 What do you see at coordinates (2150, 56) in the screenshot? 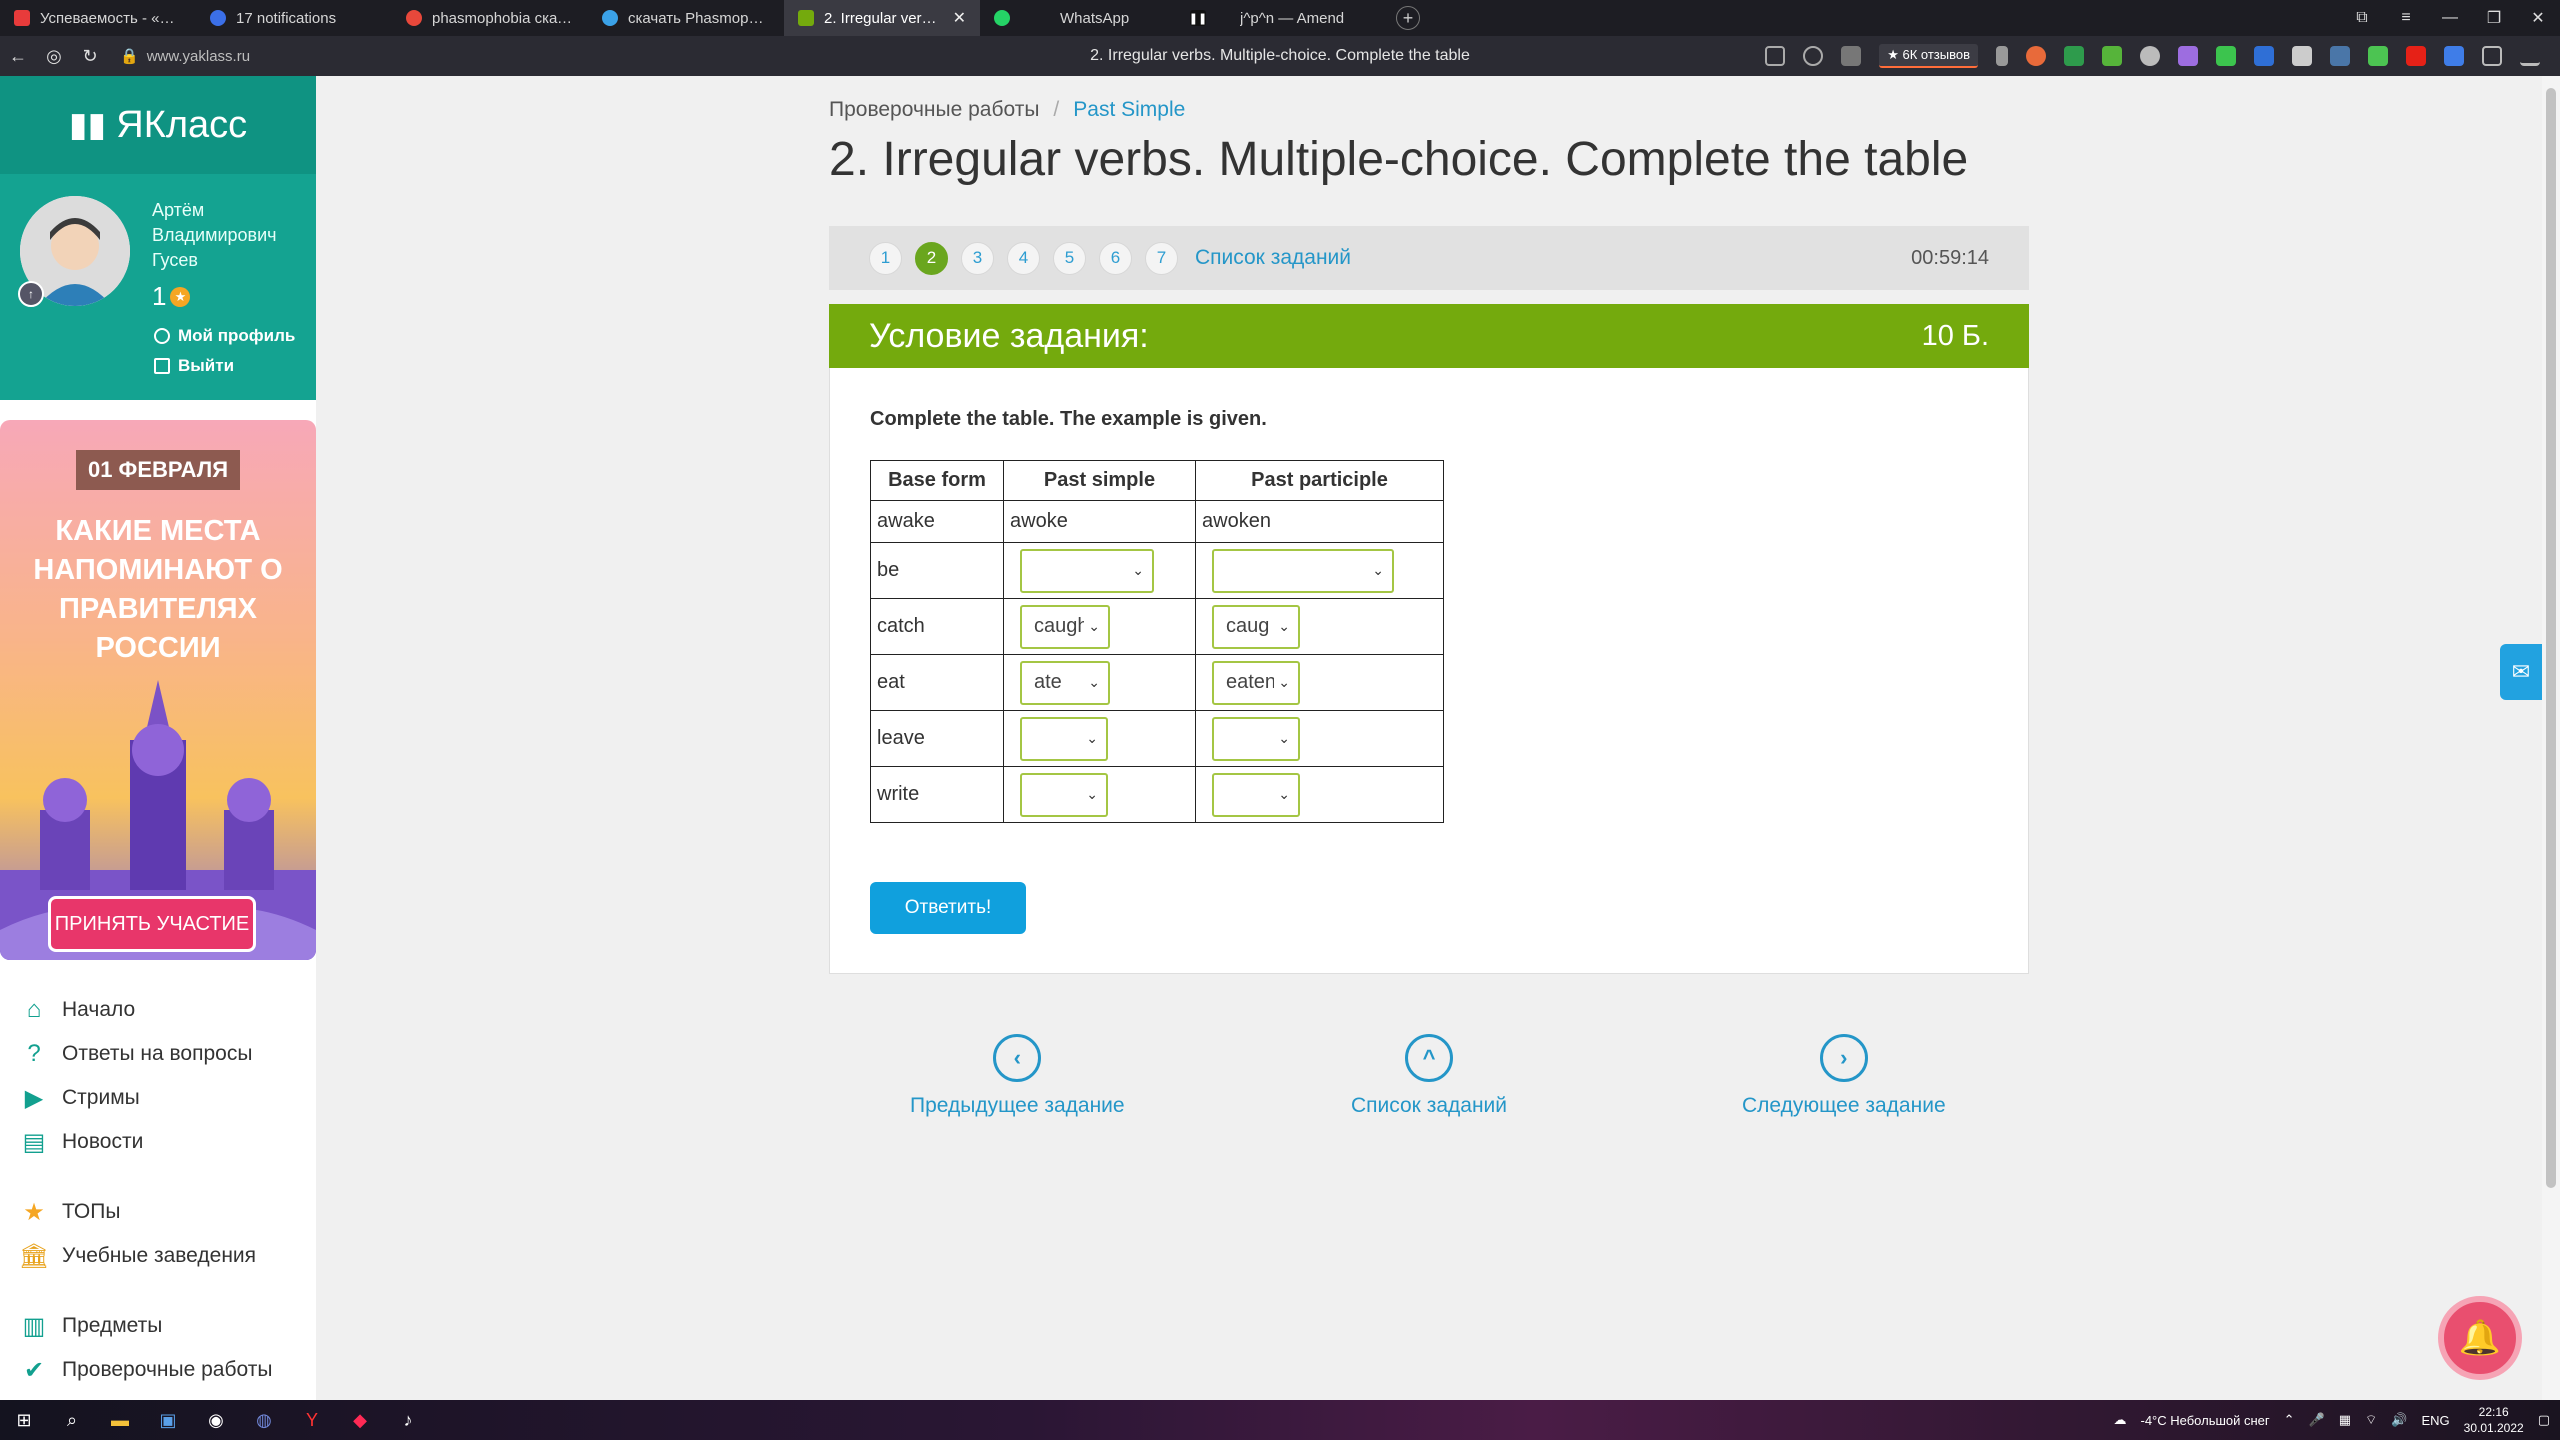
I see `lightbulb-icon` at bounding box center [2150, 56].